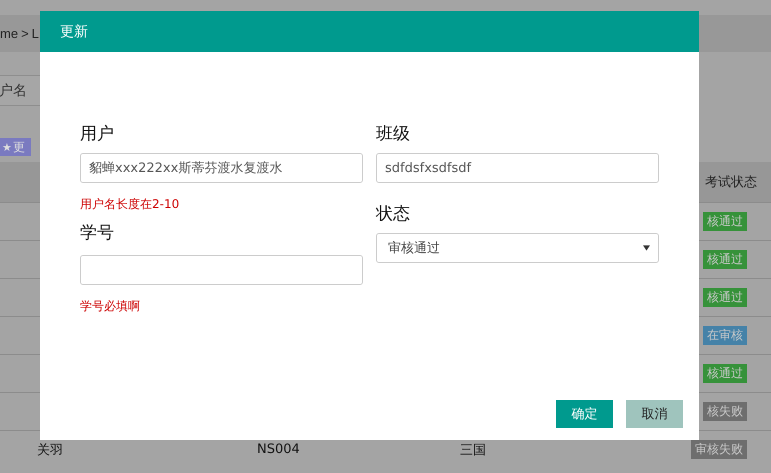  I want to click on table-cell-text: 三国, so click(473, 450).